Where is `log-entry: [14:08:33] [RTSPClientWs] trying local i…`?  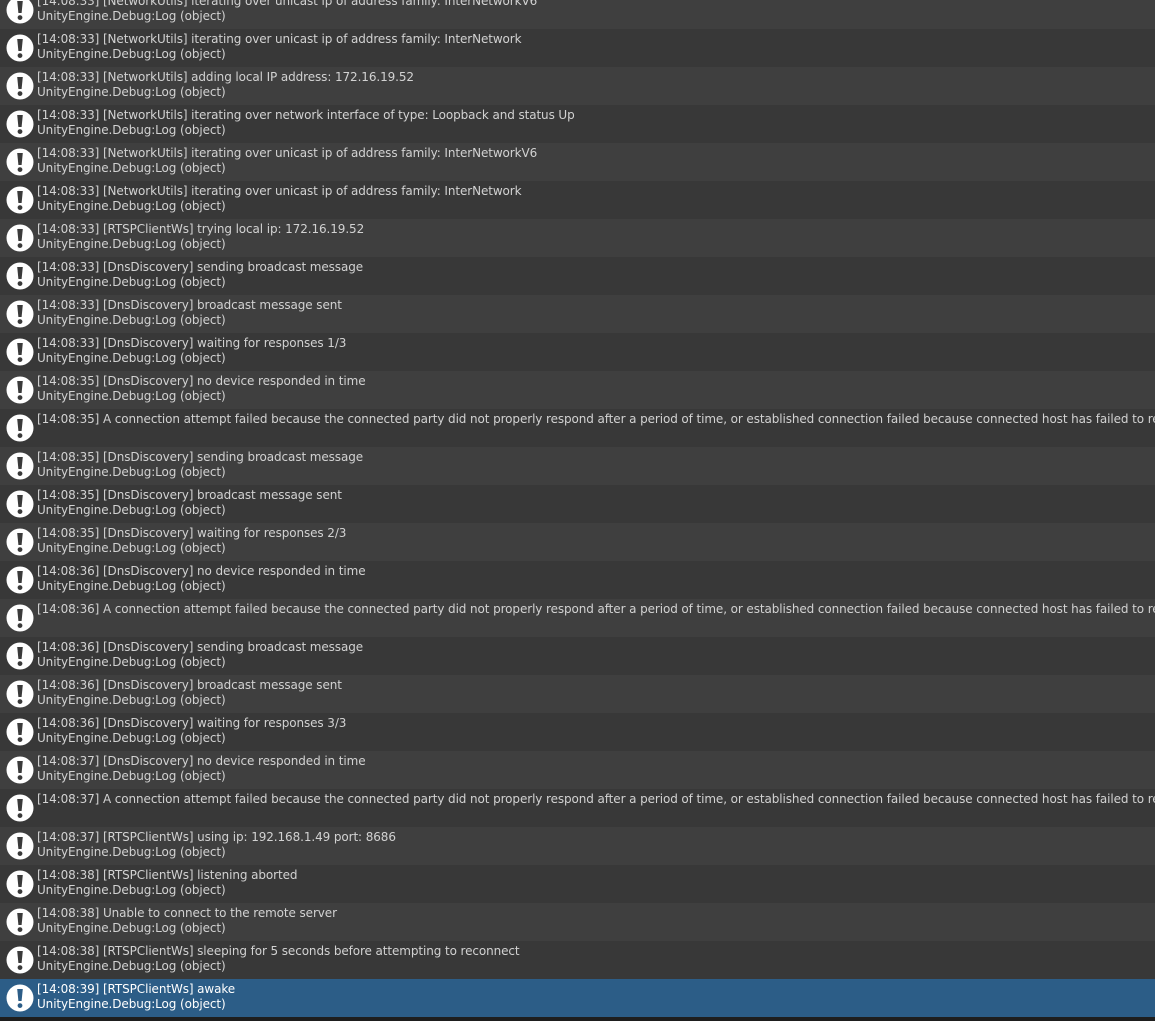 log-entry: [14:08:33] [RTSPClientWs] trying local i… is located at coordinates (577, 238).